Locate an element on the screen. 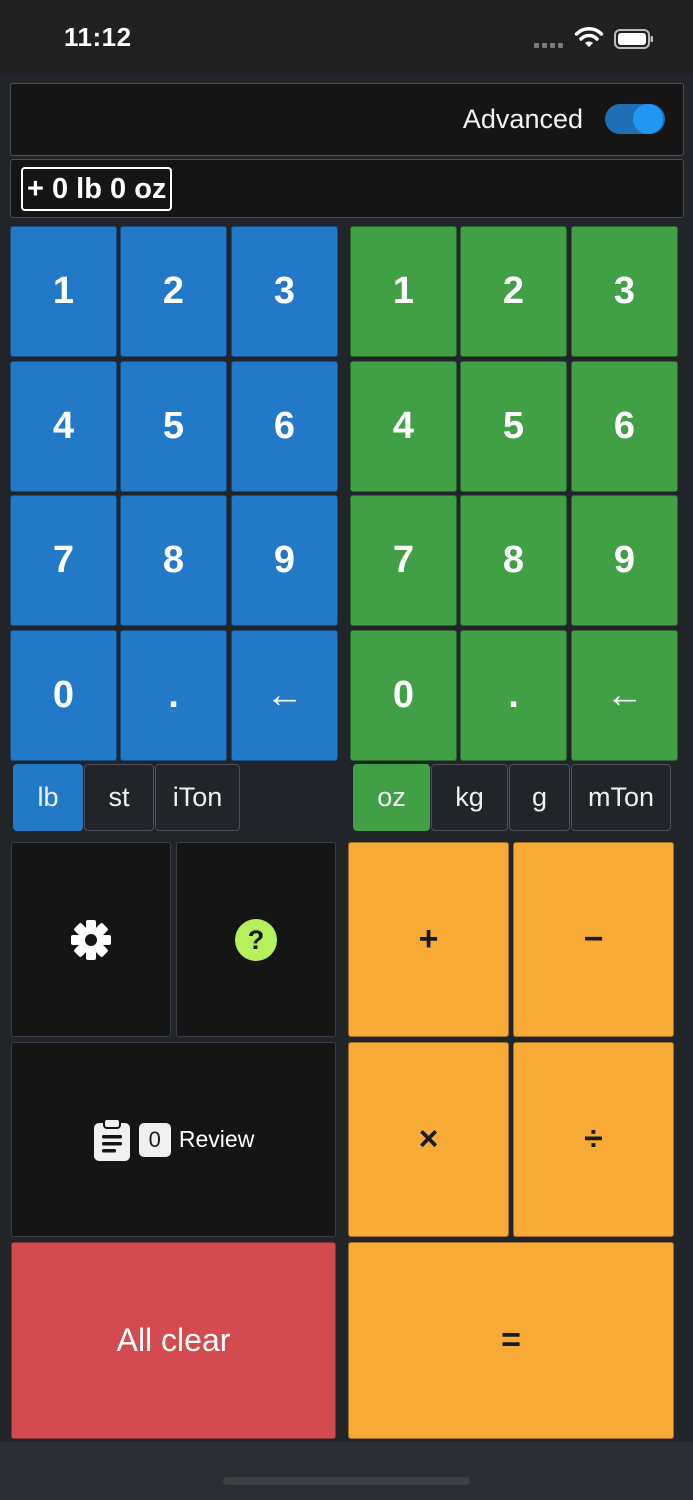 The width and height of the screenshot is (693, 1500). unit-oz: oz is located at coordinates (391, 797).